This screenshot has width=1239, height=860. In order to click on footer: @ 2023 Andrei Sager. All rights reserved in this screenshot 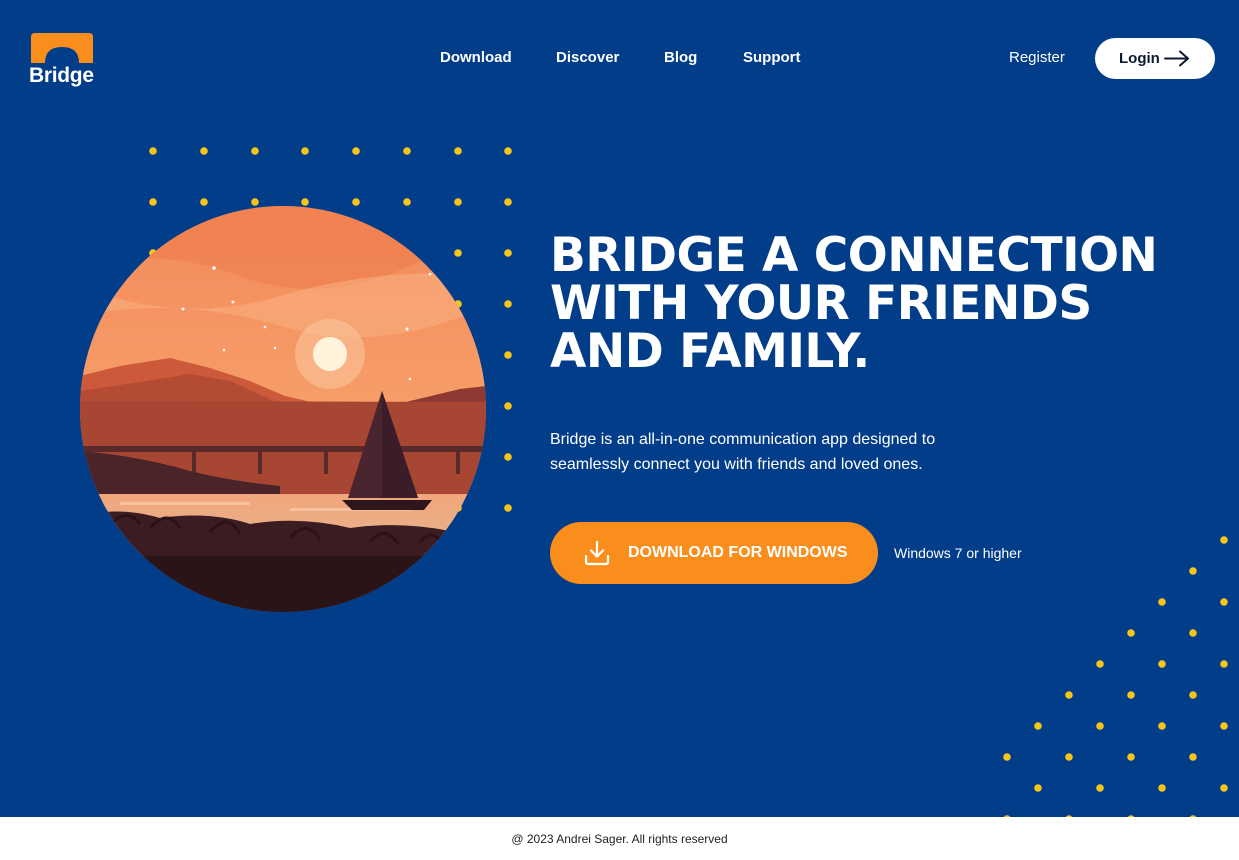, I will do `click(619, 838)`.